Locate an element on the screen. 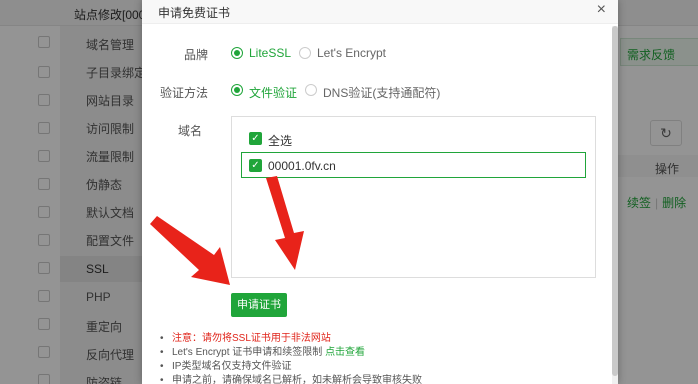 The height and width of the screenshot is (384, 698). letsencrypt-limit-note: Let's Encrypt 证书申请和续签限制 is located at coordinates (247, 352).